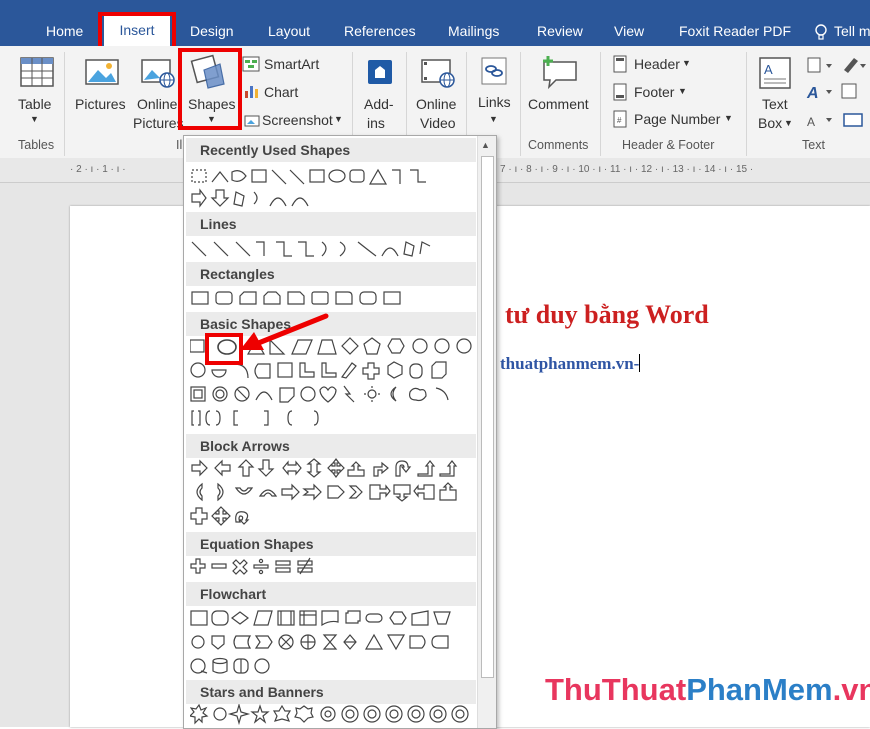 This screenshot has height=729, width=870. What do you see at coordinates (207, 71) in the screenshot?
I see `shapes-icon` at bounding box center [207, 71].